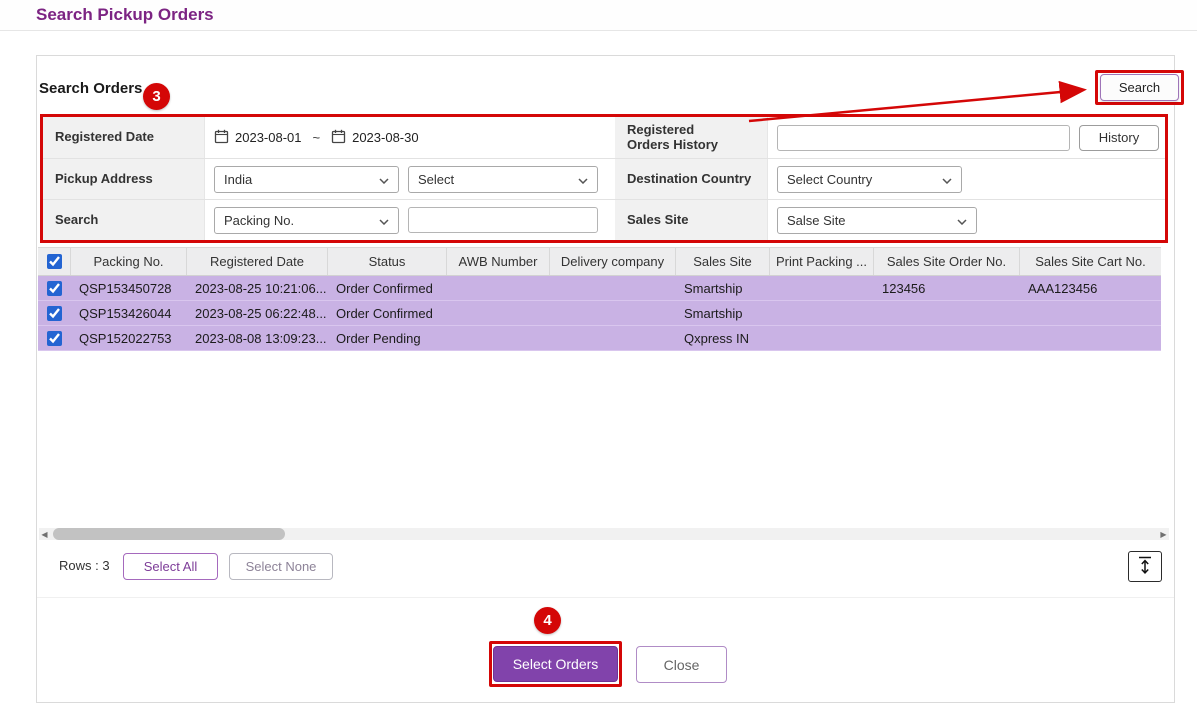  I want to click on col-header-registered-date: Registered Date, so click(257, 261).